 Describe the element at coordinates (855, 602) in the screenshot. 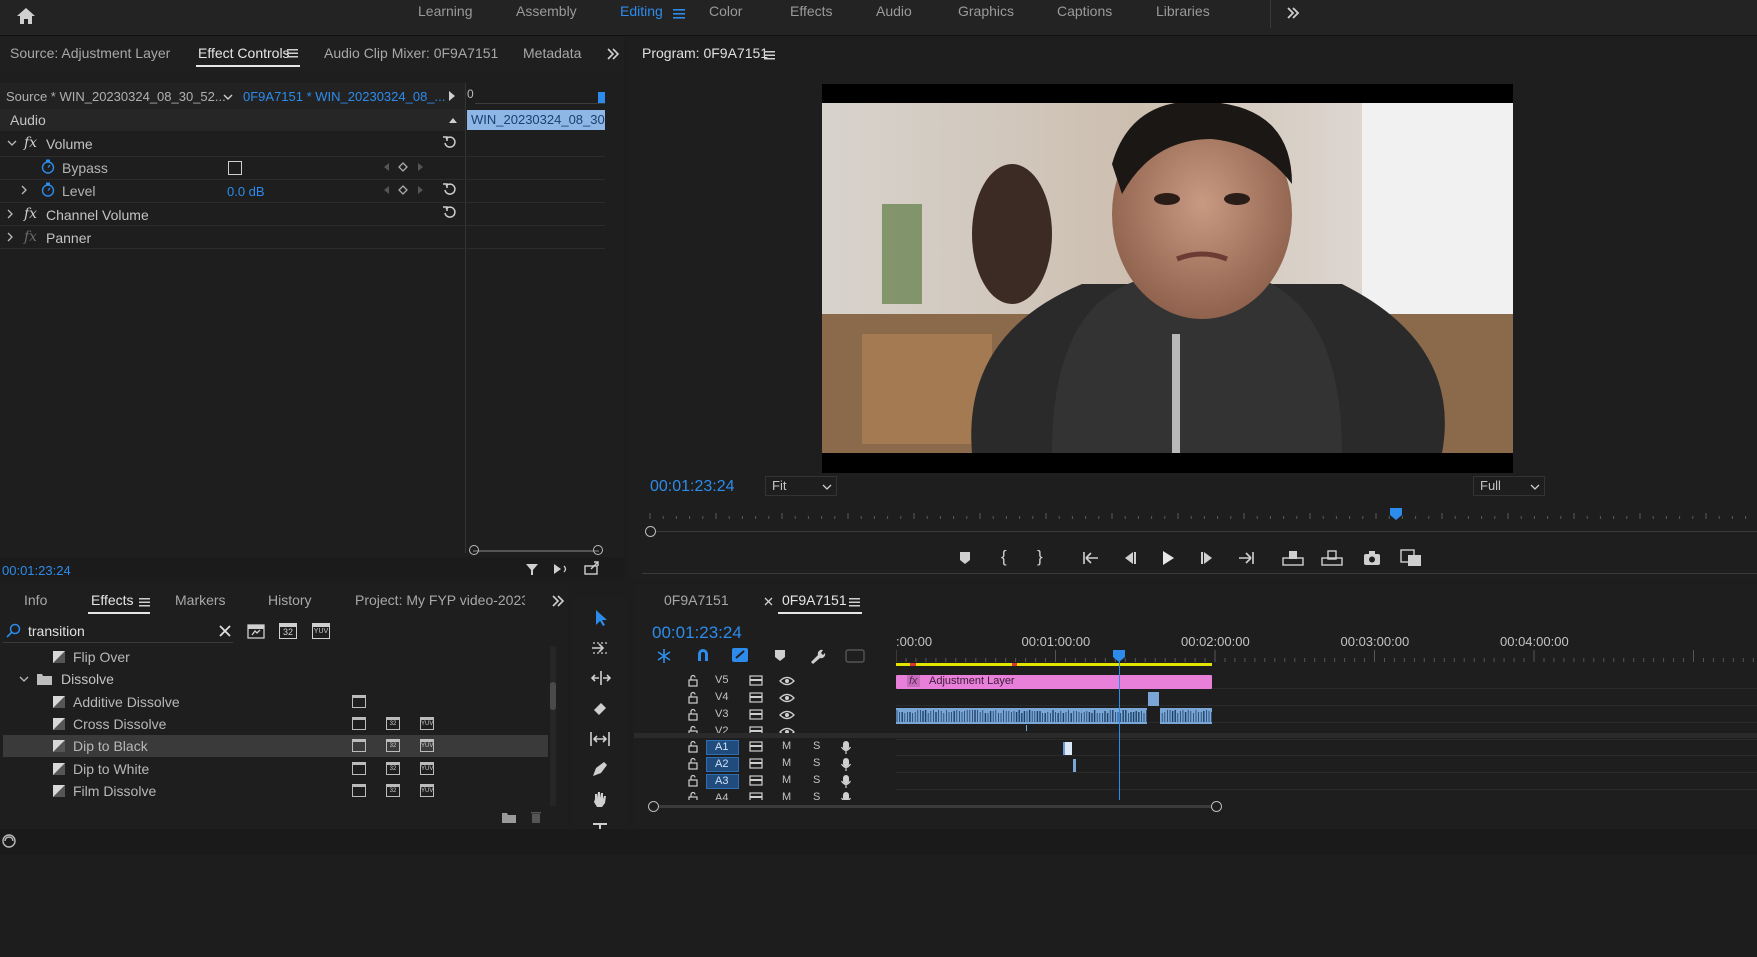

I see `timeline-menu-icon` at that location.